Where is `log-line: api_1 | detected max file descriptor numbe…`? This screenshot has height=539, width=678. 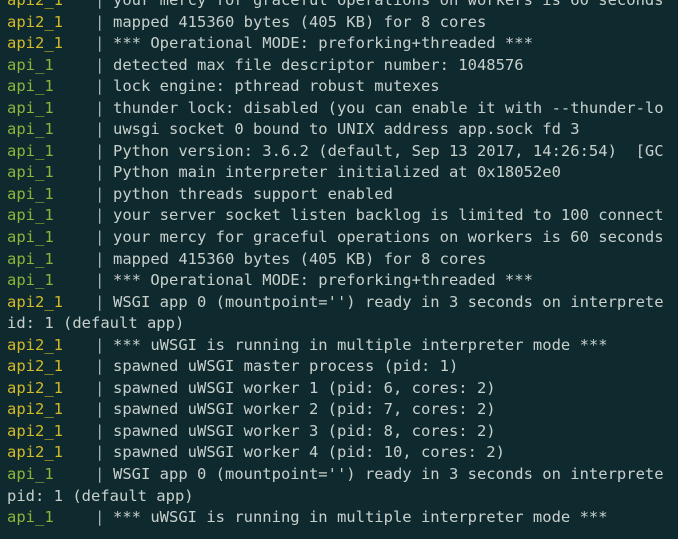 log-line: api_1 | detected max file descriptor numbe… is located at coordinates (342, 66).